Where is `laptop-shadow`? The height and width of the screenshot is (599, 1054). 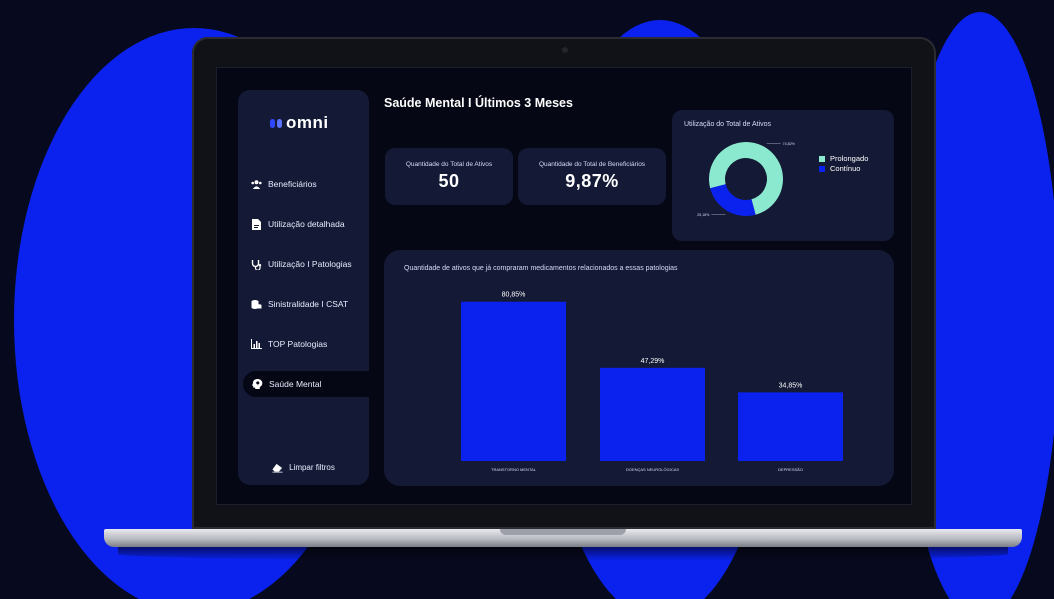 laptop-shadow is located at coordinates (563, 554).